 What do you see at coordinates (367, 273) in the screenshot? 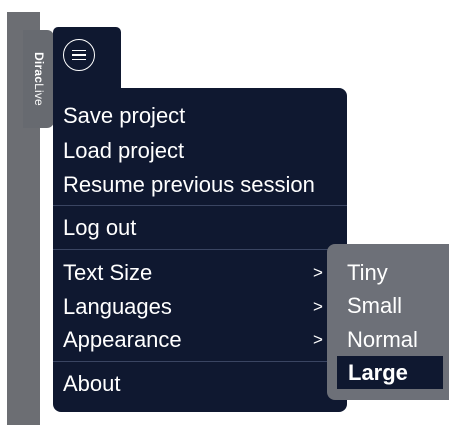
I see `text-size-option-tiny: Tiny` at bounding box center [367, 273].